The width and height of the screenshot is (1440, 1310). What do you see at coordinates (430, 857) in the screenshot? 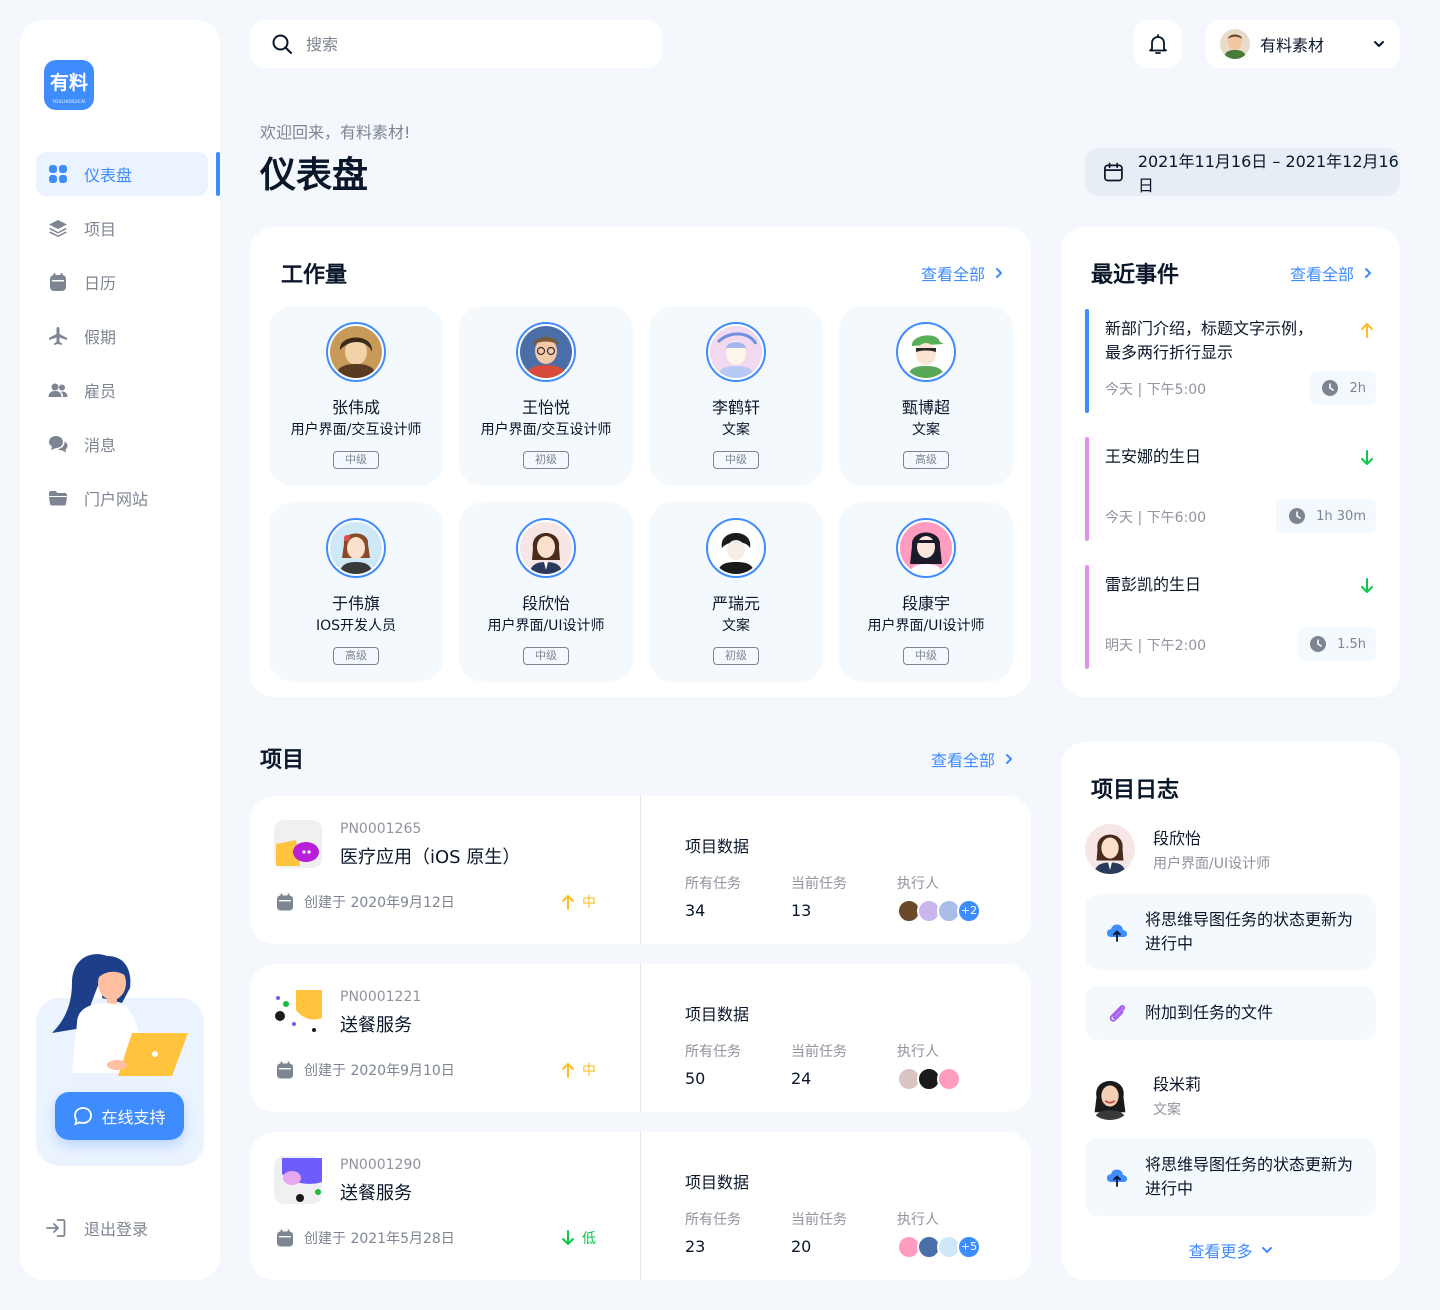
I see `project-name: 医疗应用（iOS 原生）` at bounding box center [430, 857].